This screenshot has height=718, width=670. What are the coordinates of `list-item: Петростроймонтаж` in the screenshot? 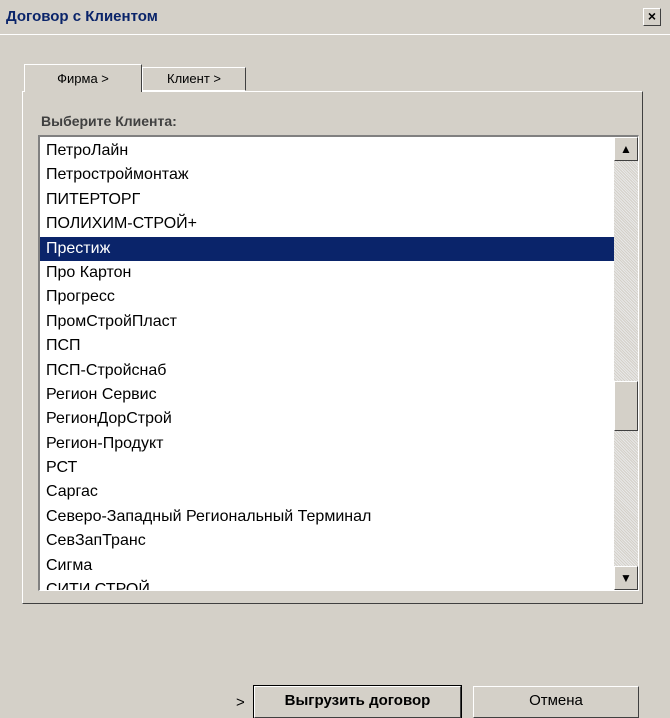 It's located at (327, 175).